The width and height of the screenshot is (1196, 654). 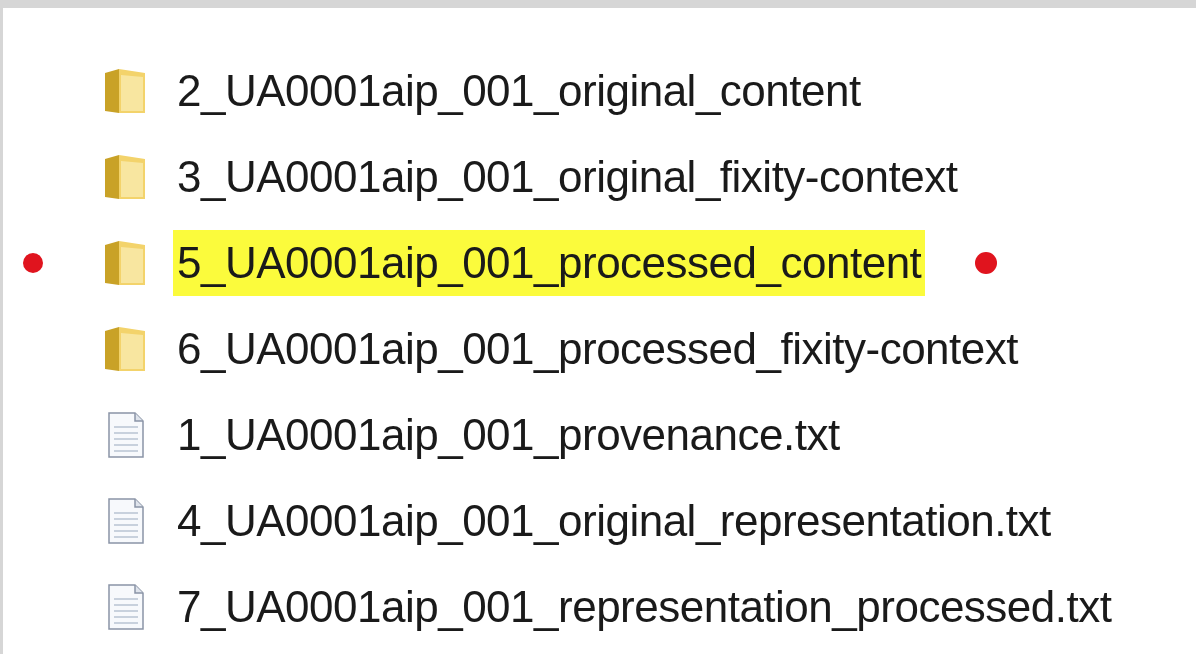 I want to click on file-name: 7_UA0001aip_001_representation_processed.txt, so click(x=644, y=607).